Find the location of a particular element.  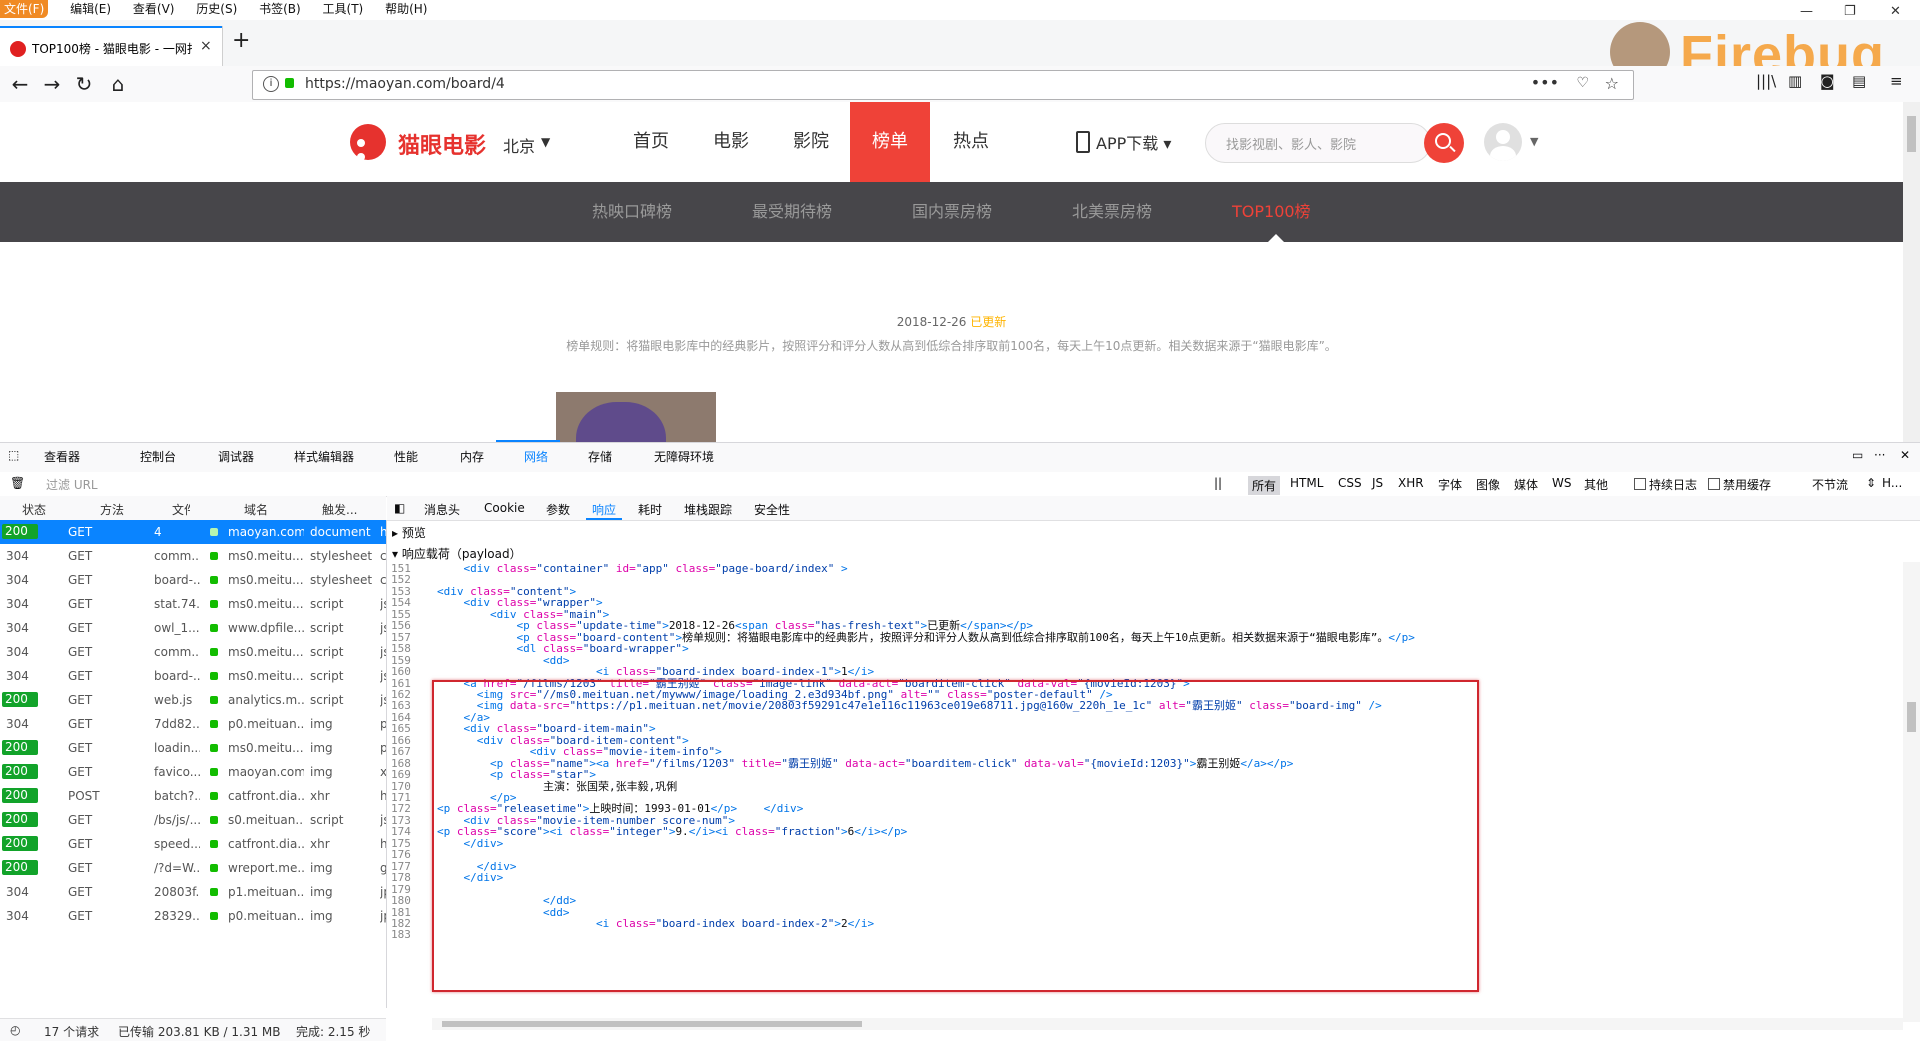

menu-help: 帮助(H) is located at coordinates (406, 9).